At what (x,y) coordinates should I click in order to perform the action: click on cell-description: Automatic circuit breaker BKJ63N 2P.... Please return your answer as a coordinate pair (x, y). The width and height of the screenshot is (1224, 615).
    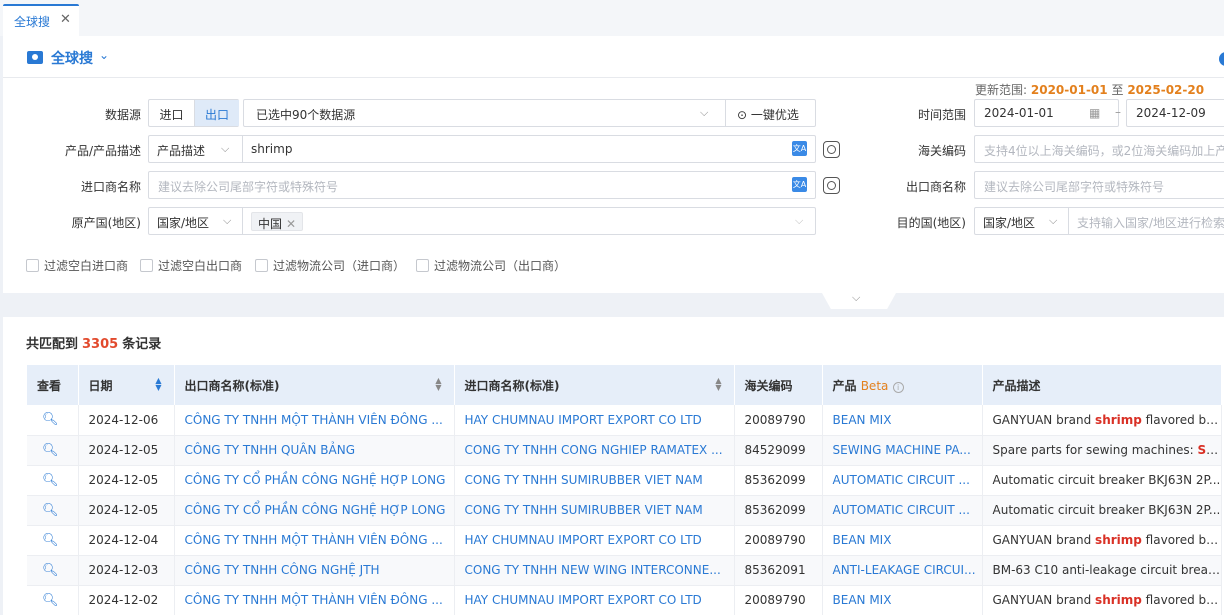
    Looking at the image, I should click on (1102, 510).